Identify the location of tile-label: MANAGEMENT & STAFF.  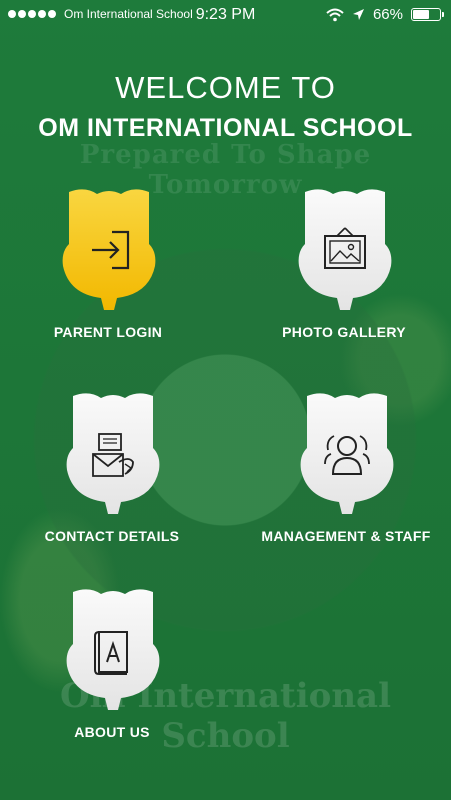
(346, 536).